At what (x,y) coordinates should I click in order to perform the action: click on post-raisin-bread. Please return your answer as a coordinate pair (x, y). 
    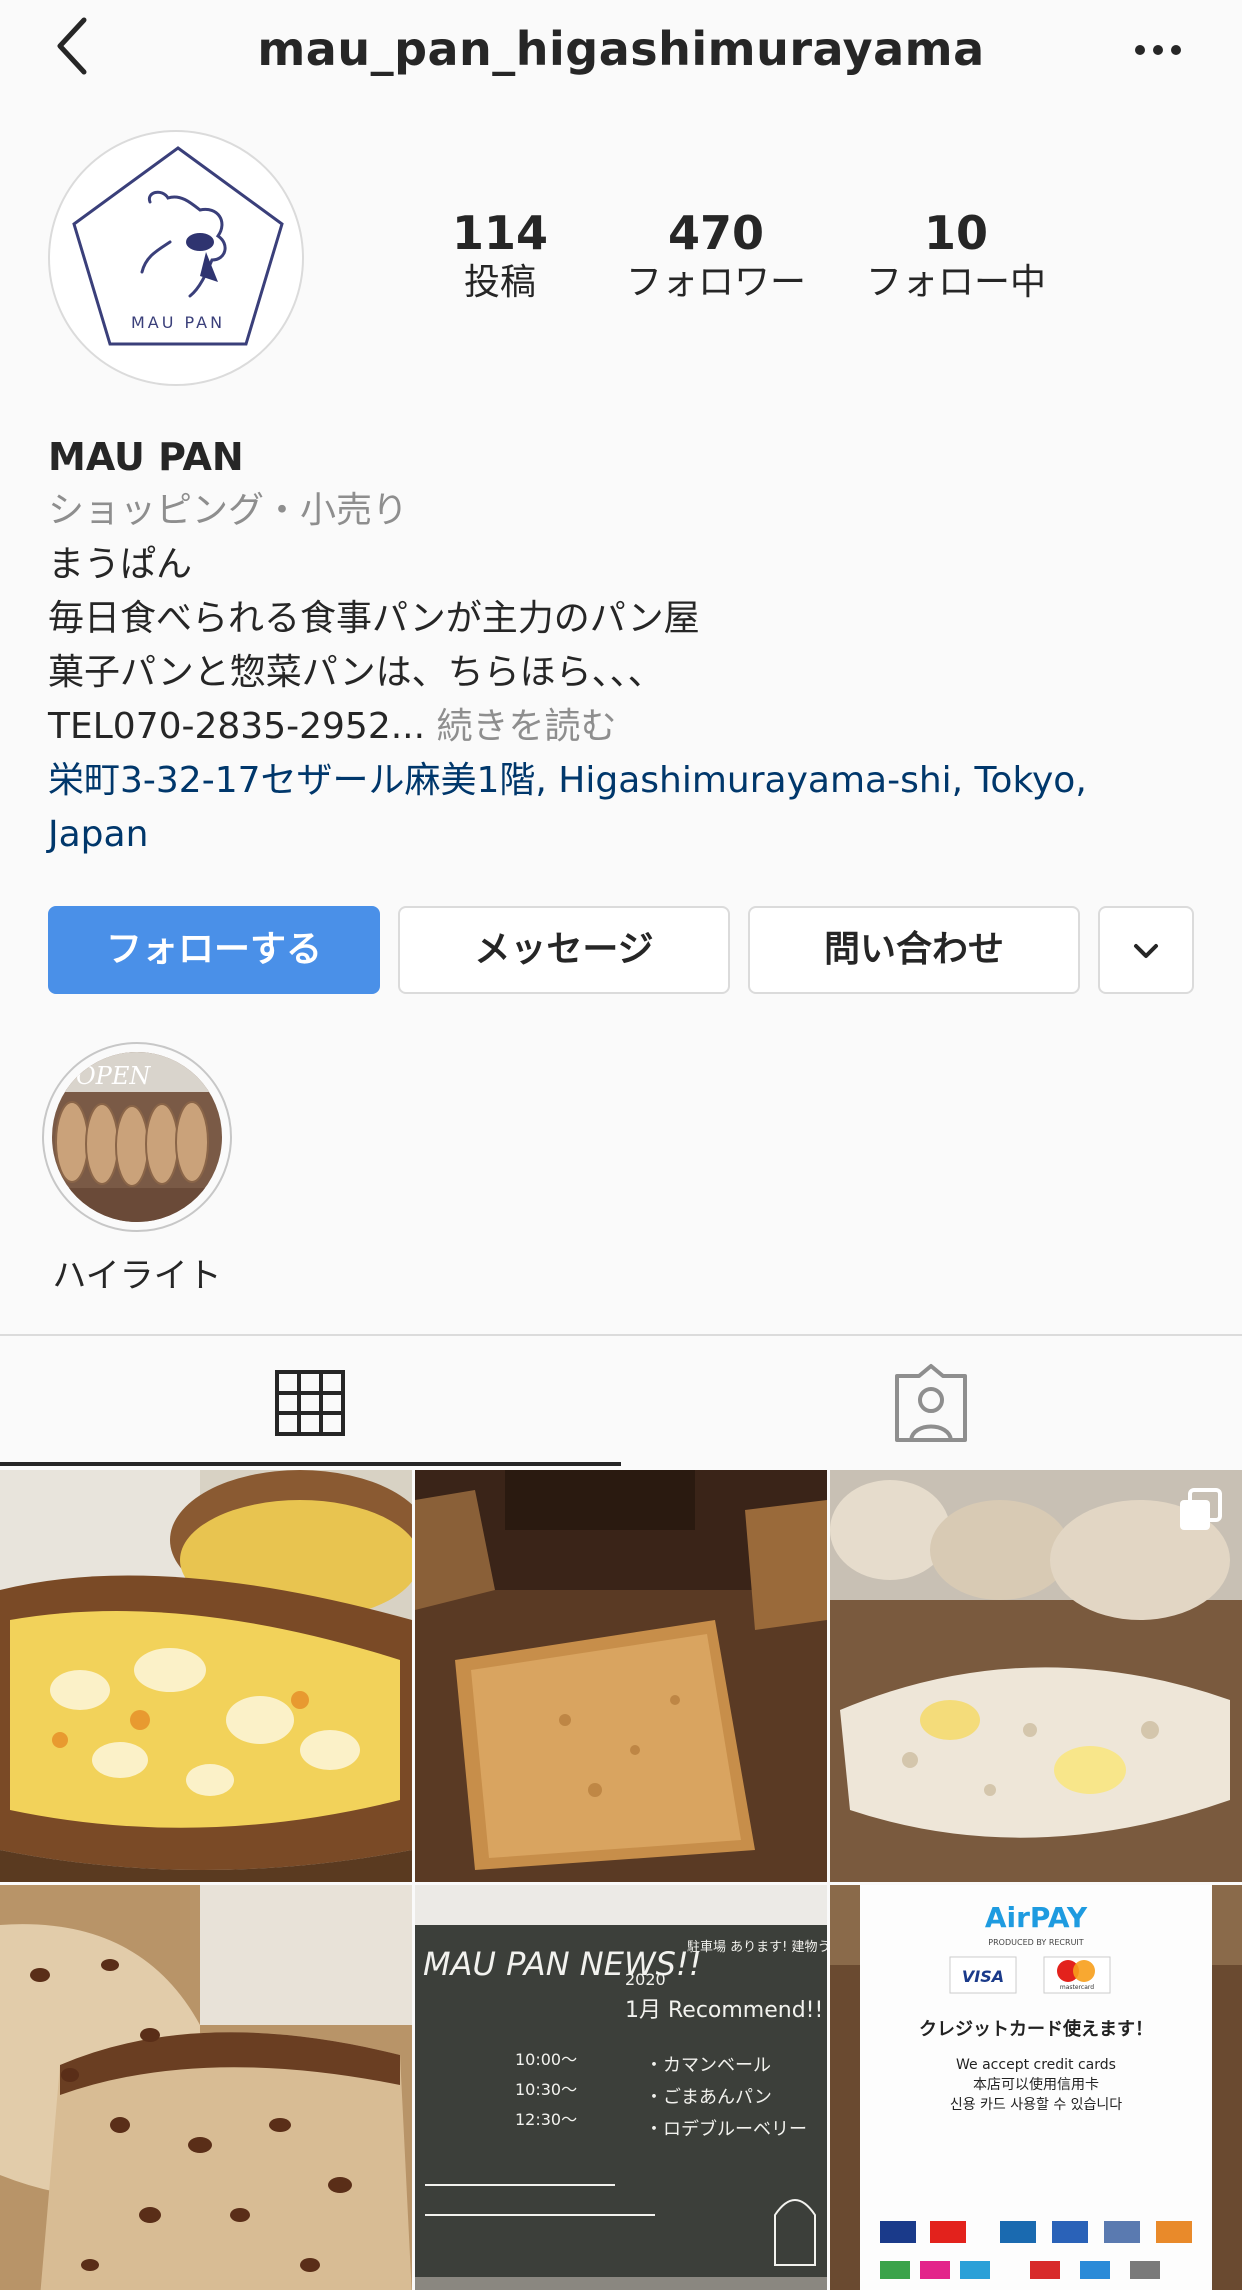
    Looking at the image, I should click on (206, 2087).